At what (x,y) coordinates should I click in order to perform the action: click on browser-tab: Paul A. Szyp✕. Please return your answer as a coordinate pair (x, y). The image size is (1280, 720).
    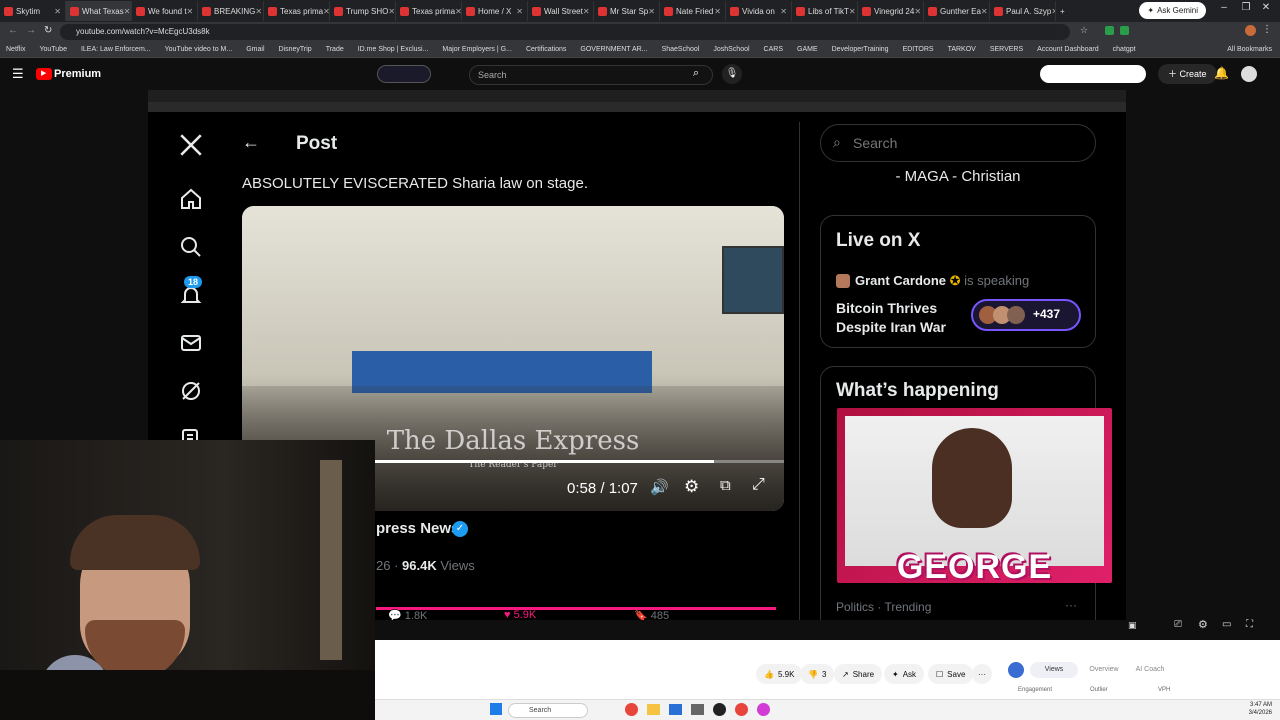
    Looking at the image, I should click on (1023, 11).